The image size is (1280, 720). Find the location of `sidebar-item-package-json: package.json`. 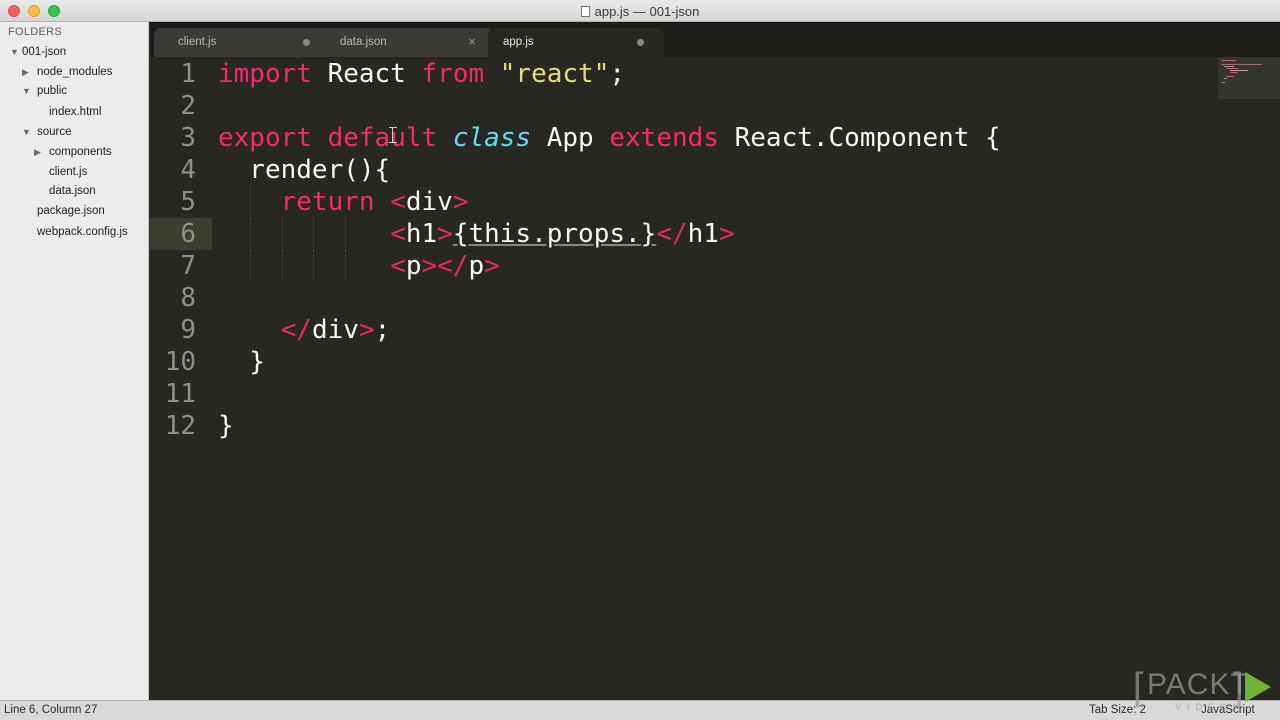

sidebar-item-package-json: package.json is located at coordinates (71, 211).